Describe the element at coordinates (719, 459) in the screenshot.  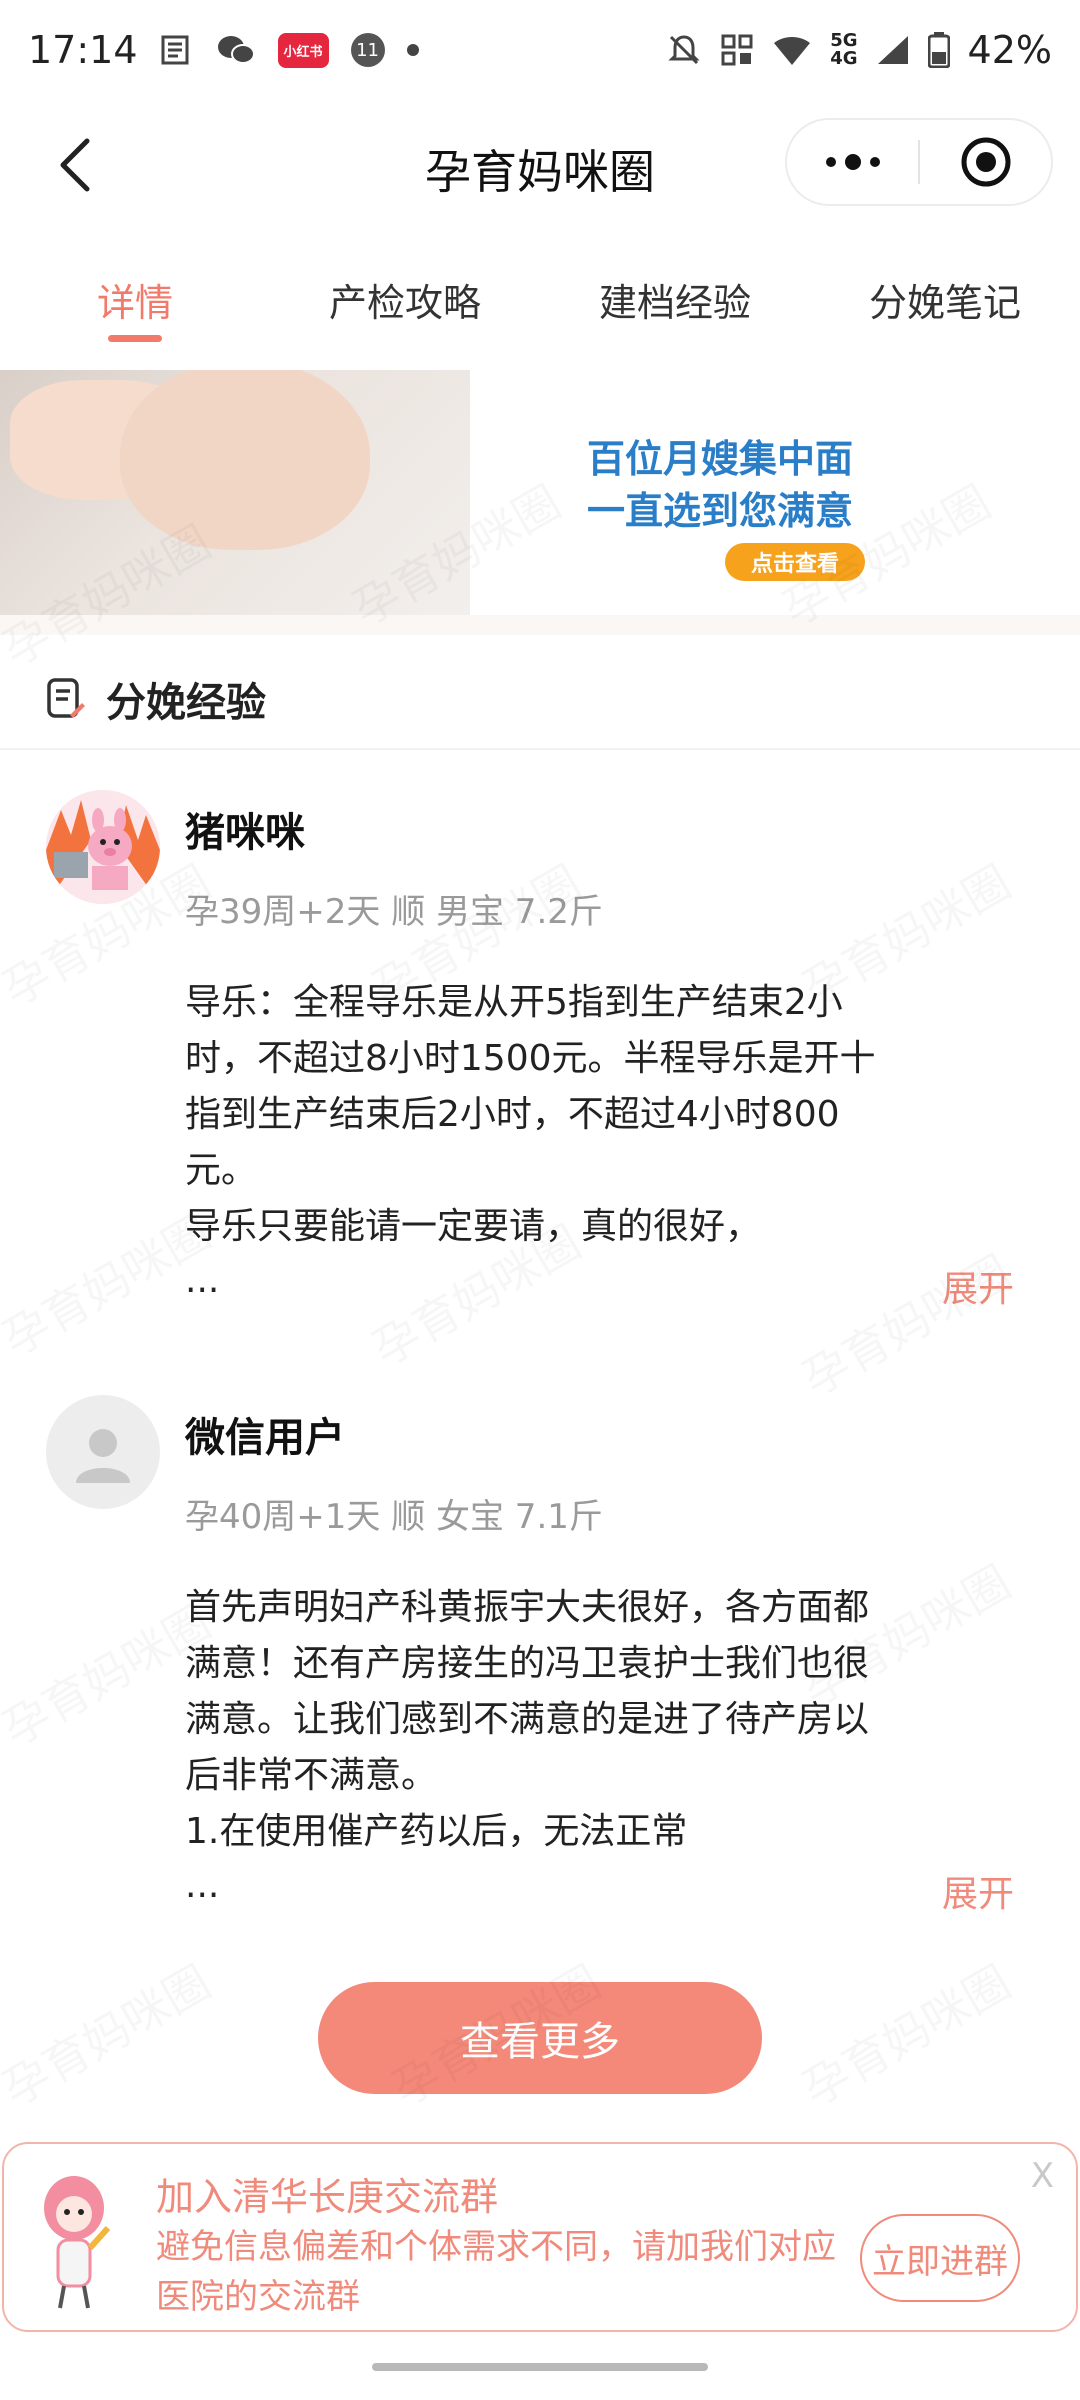
I see `banner-line-1: 百位月嫂集中面` at that location.